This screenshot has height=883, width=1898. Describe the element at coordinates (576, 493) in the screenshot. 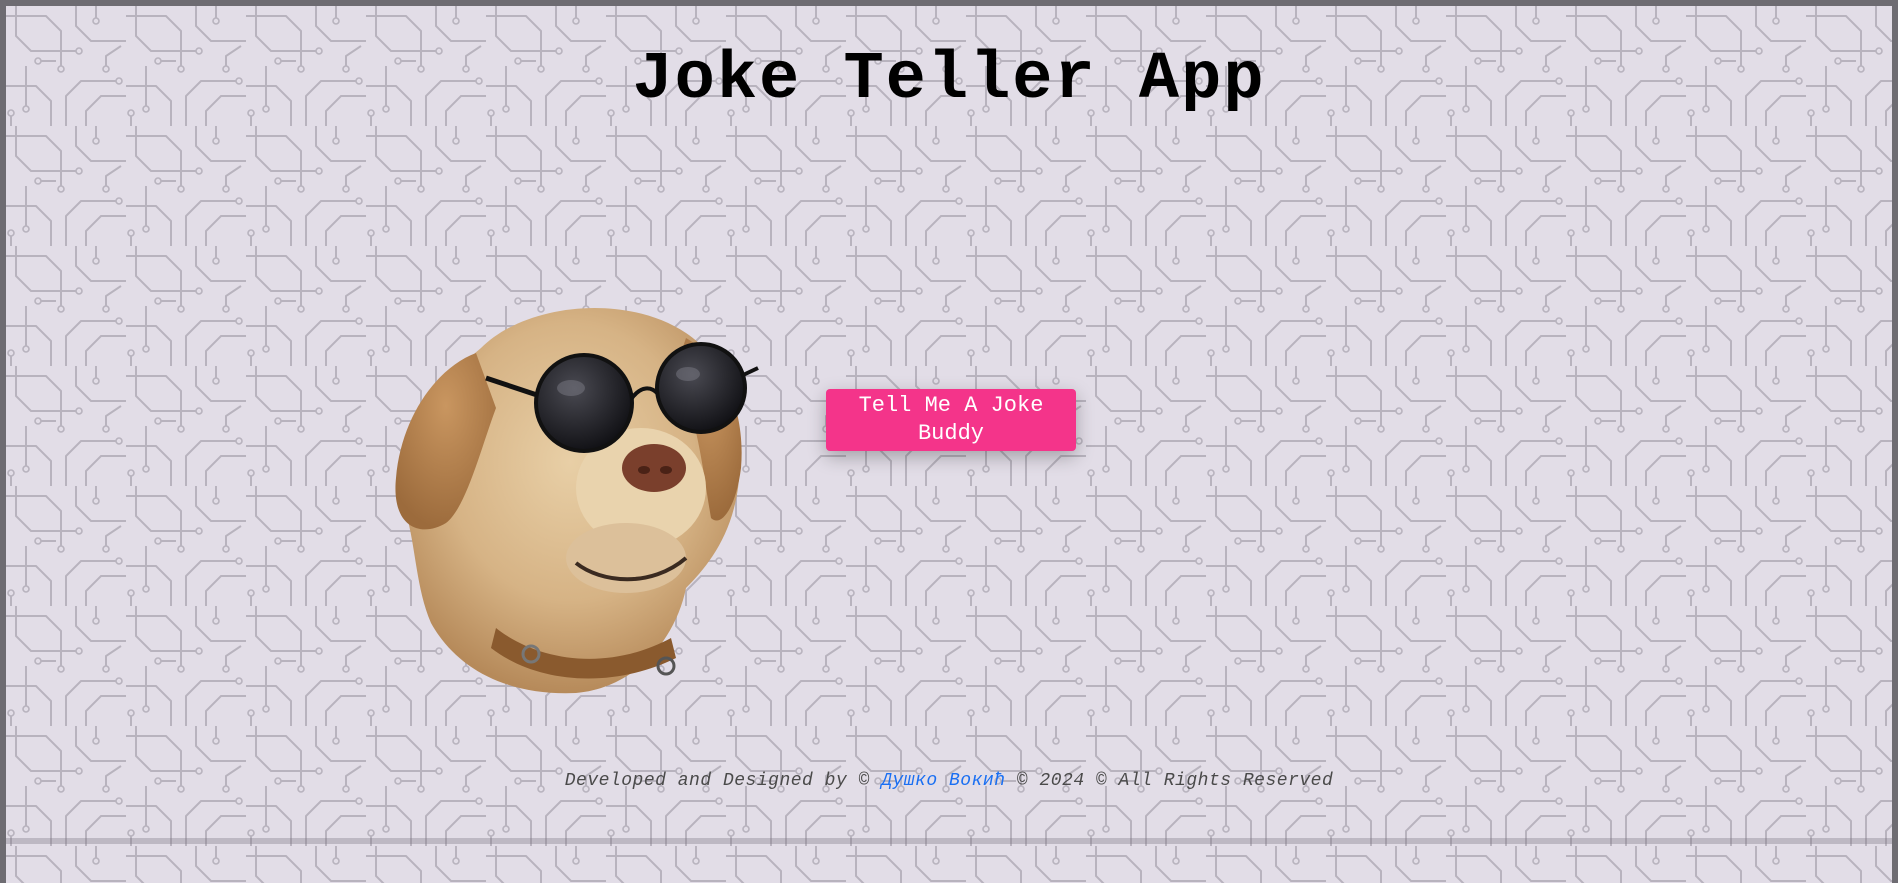

I see `dog-with-sunglasses-icon` at that location.